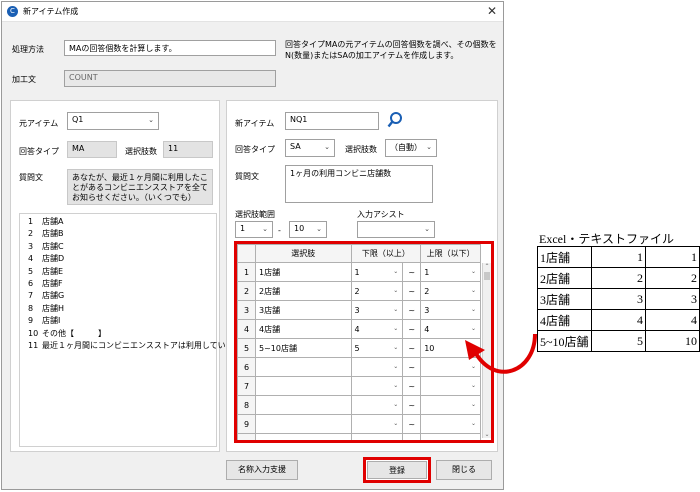 The width and height of the screenshot is (700, 492). What do you see at coordinates (113, 121) in the screenshot?
I see `source-item-select: Q1 ⌄` at bounding box center [113, 121].